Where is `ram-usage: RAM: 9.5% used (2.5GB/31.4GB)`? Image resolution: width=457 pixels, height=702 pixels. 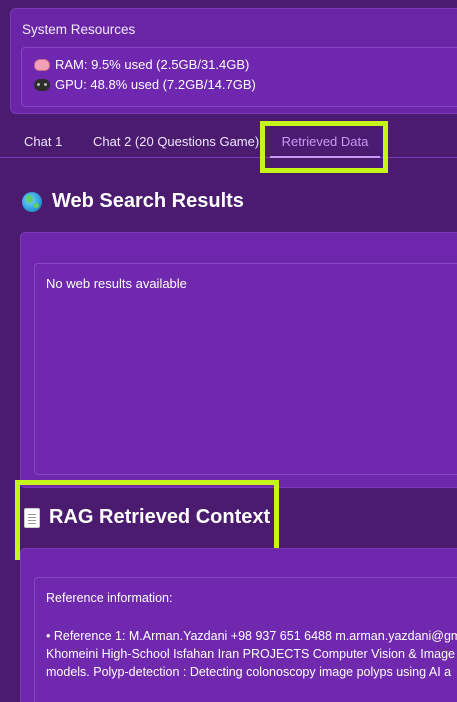 ram-usage: RAM: 9.5% used (2.5GB/31.4GB) is located at coordinates (141, 64).